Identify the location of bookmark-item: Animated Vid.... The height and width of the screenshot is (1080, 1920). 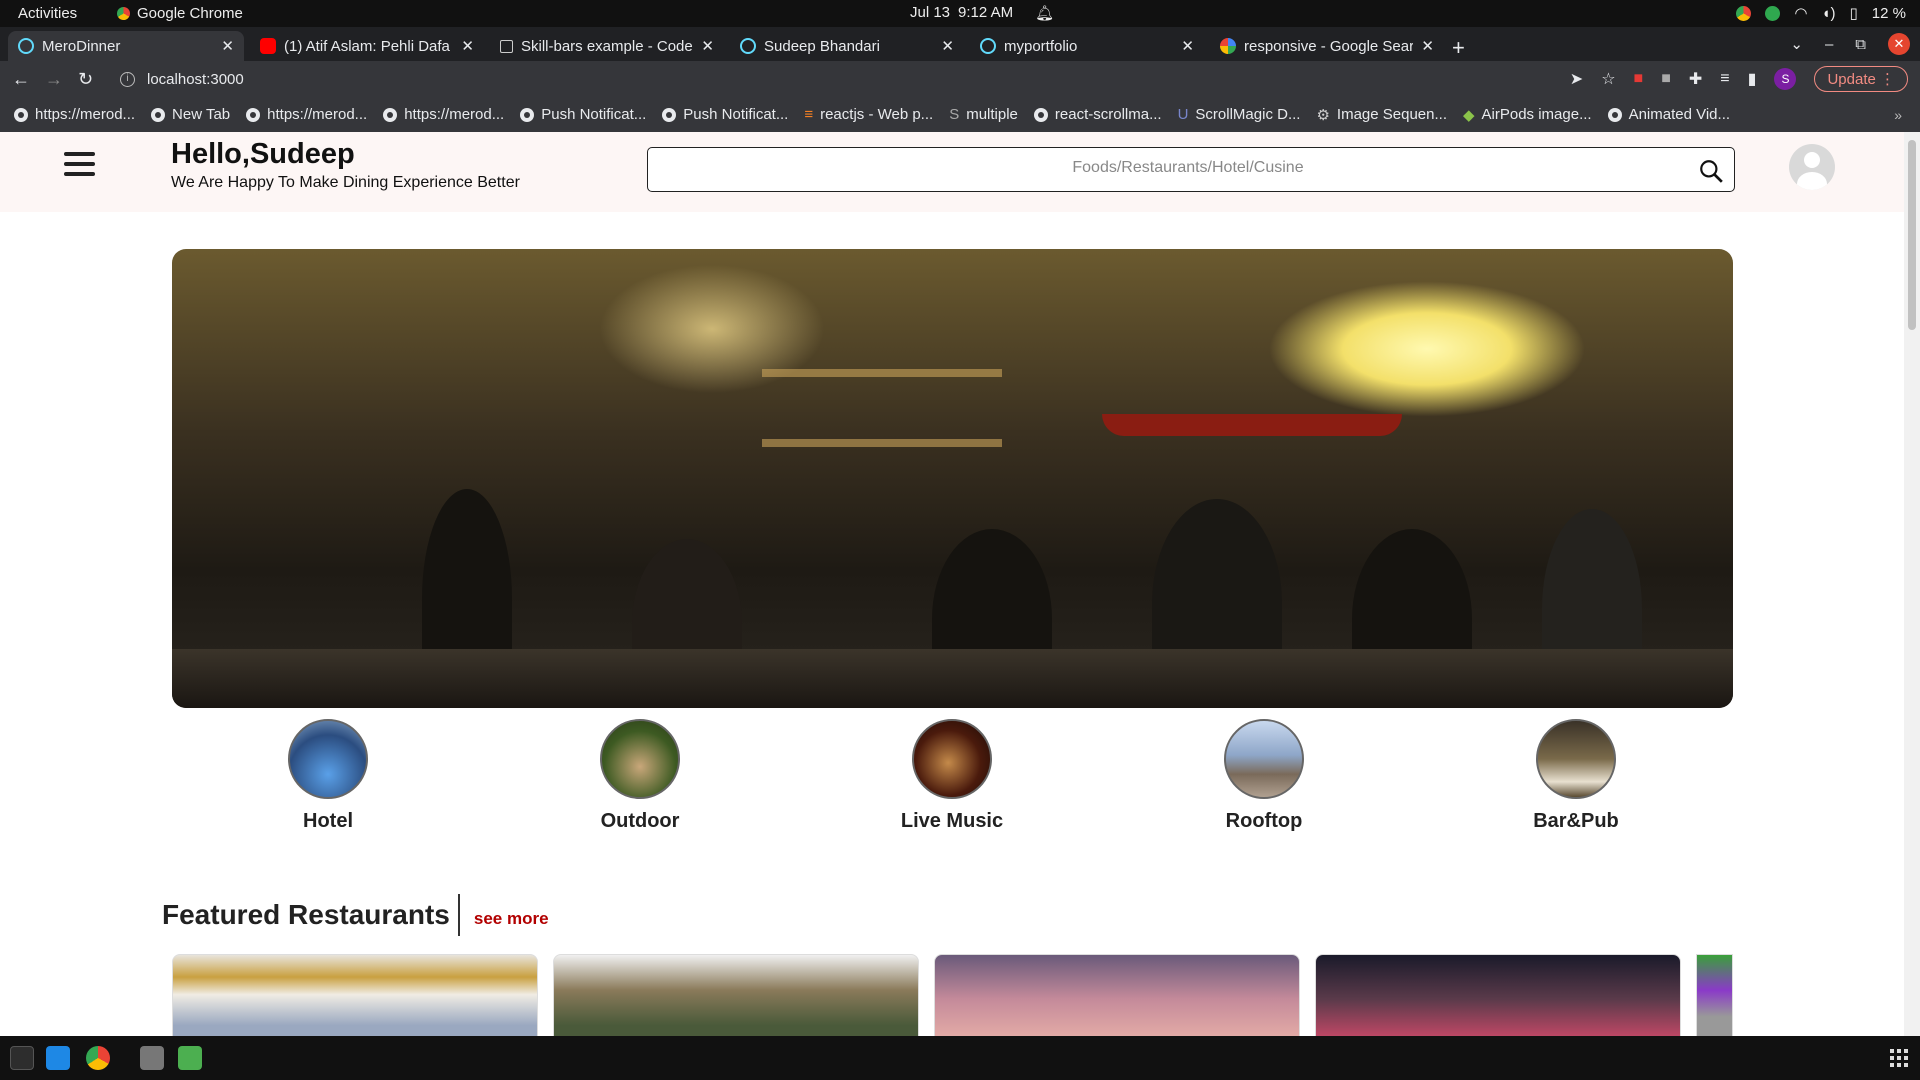
(1668, 114).